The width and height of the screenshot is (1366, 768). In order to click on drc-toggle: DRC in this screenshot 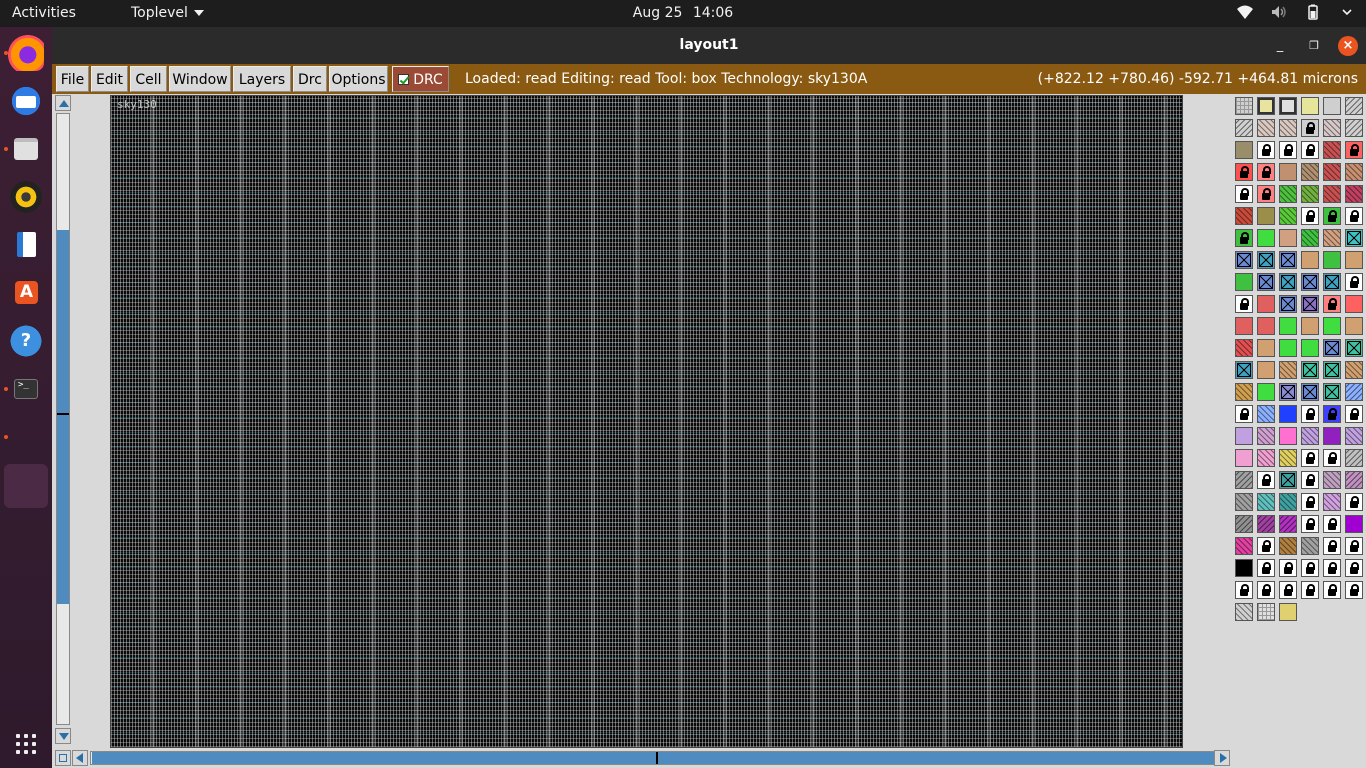, I will do `click(420, 79)`.